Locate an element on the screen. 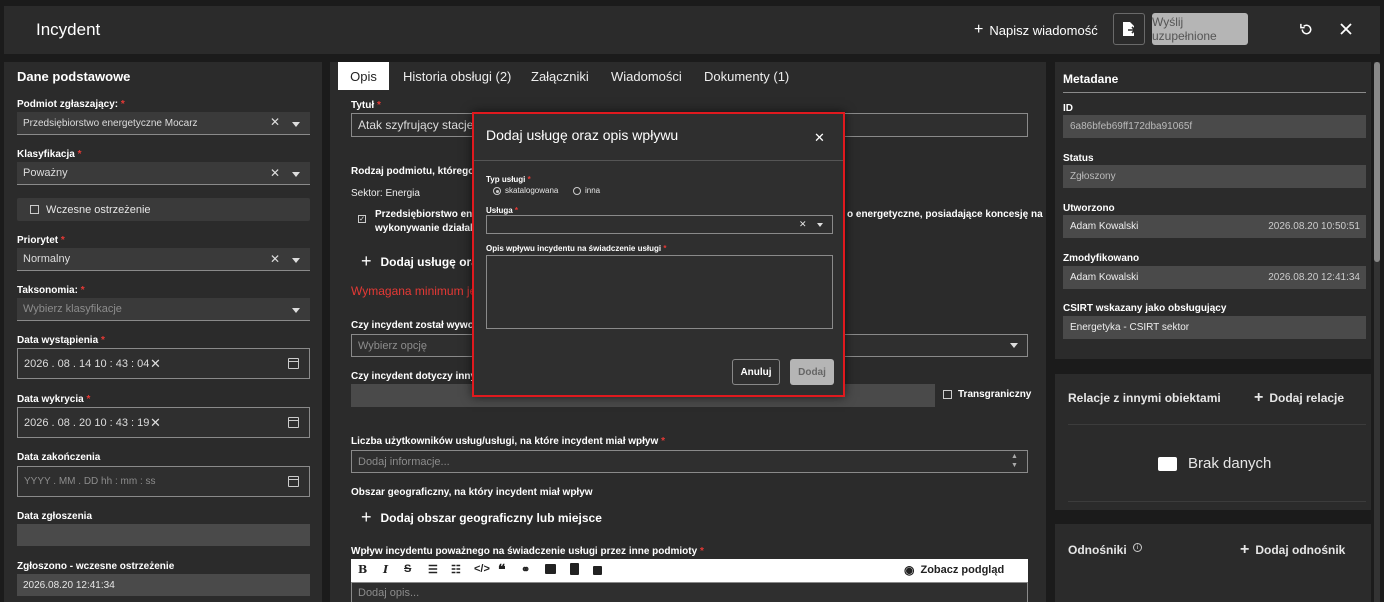 This screenshot has height=602, width=1384. add-service-button: + Dodaj usługę ora is located at coordinates (419, 261).